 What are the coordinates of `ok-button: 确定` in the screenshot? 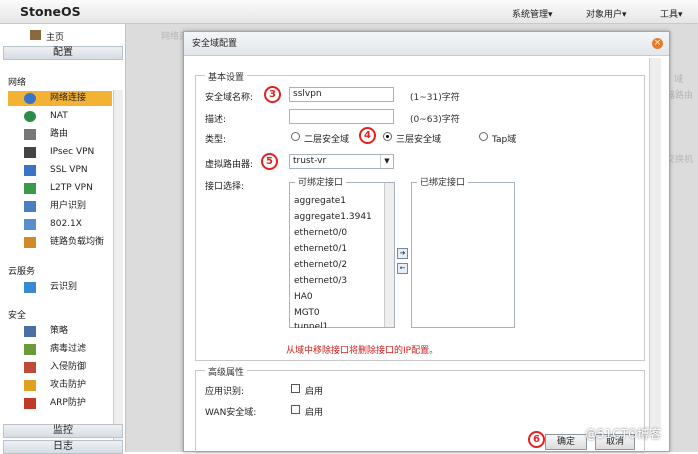 It's located at (566, 442).